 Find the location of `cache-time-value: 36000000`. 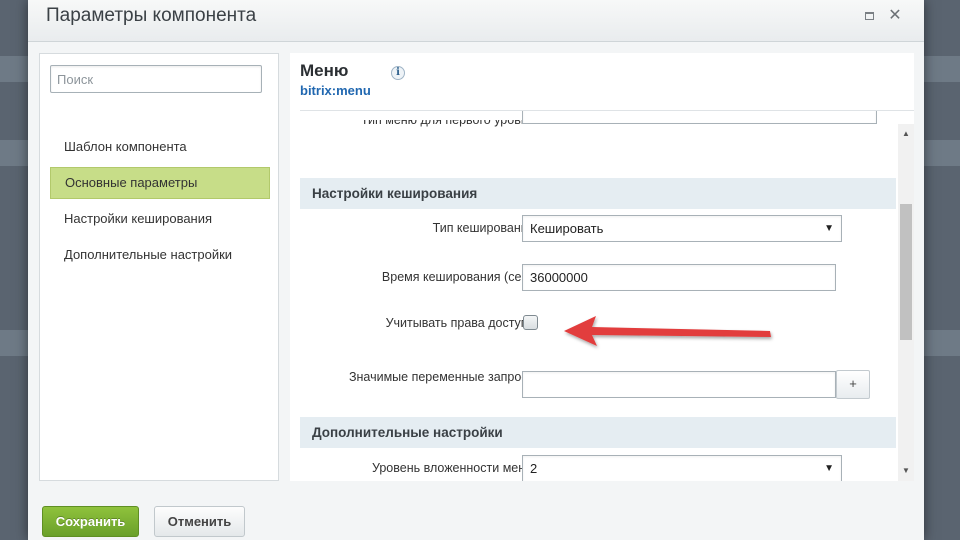

cache-time-value: 36000000 is located at coordinates (559, 277).